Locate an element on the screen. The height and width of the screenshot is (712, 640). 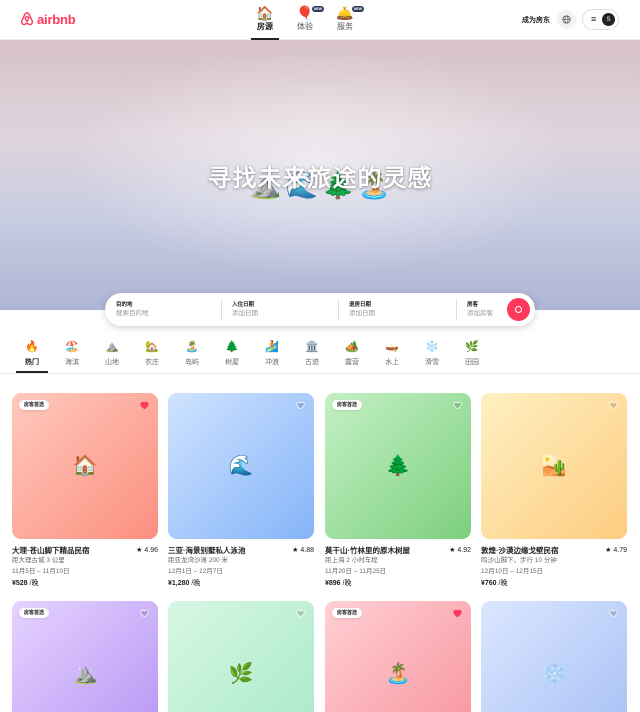
listing-photo: 🏝️ 房客首选 is located at coordinates (398, 656).